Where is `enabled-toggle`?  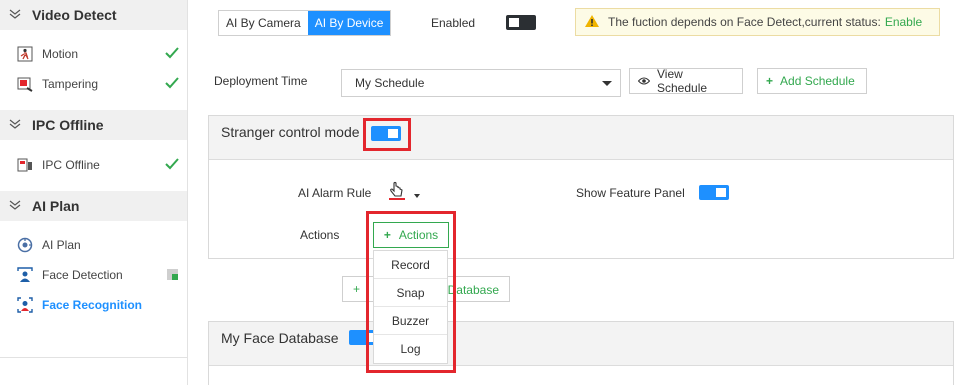 enabled-toggle is located at coordinates (521, 22).